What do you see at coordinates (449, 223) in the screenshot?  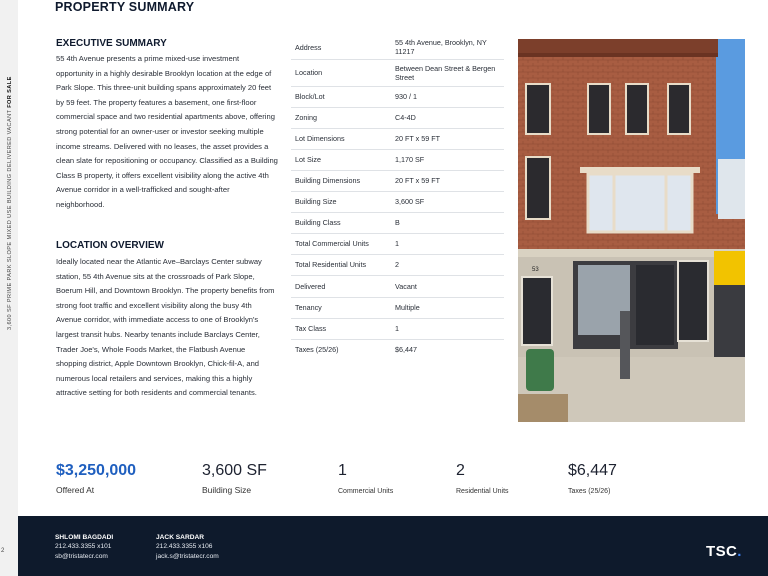 I see `fact-value: B` at bounding box center [449, 223].